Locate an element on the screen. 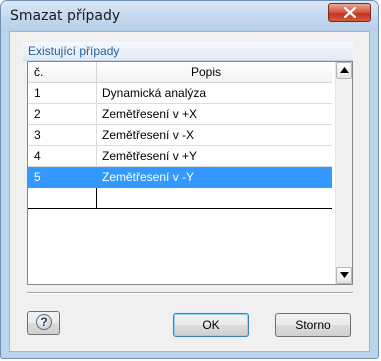  separator is located at coordinates (190, 293).